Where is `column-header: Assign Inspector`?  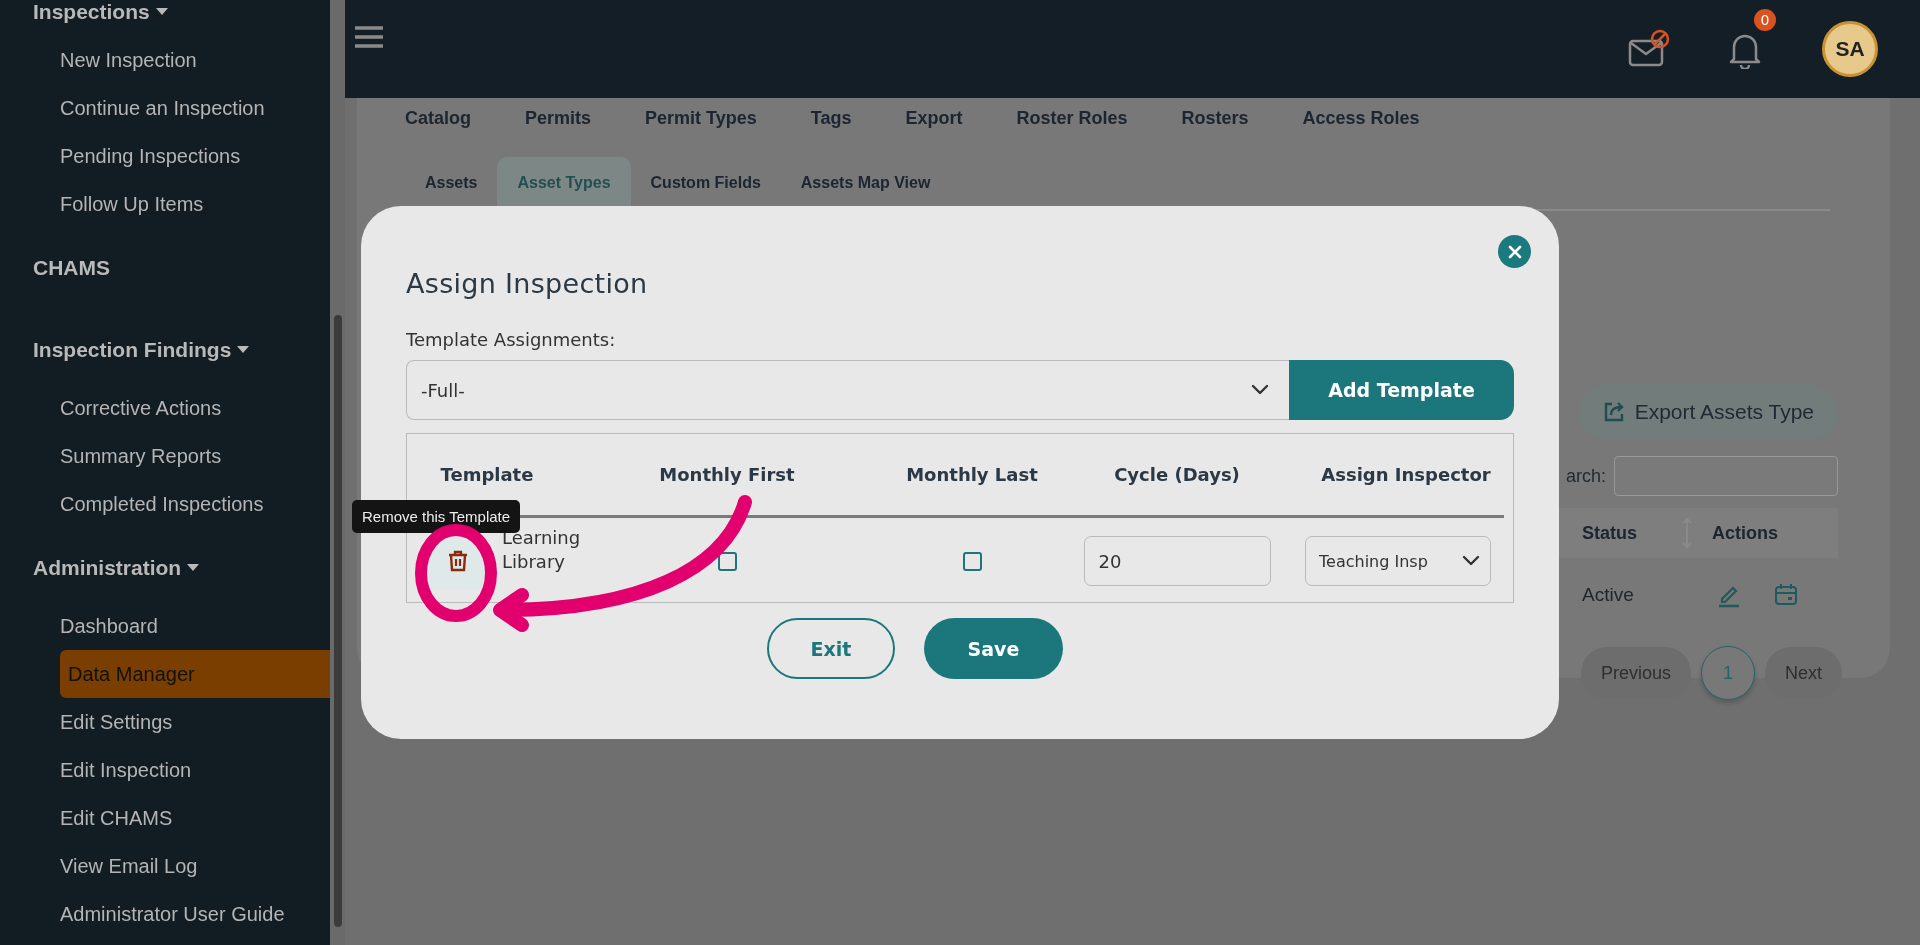 column-header: Assign Inspector is located at coordinates (1406, 474).